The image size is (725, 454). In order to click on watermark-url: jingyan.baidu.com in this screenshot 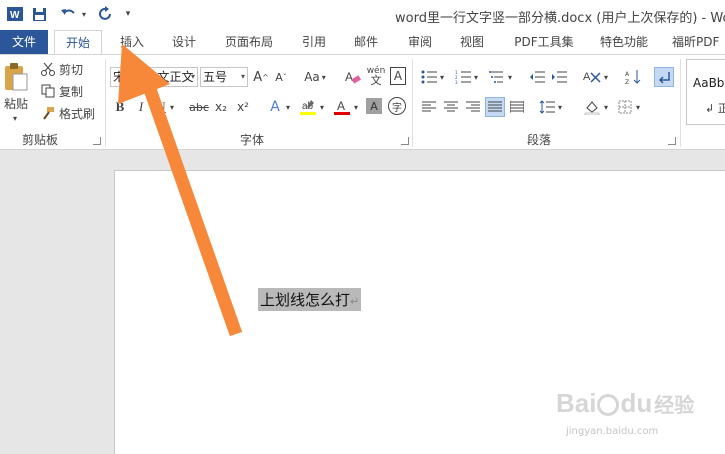, I will do `click(612, 431)`.